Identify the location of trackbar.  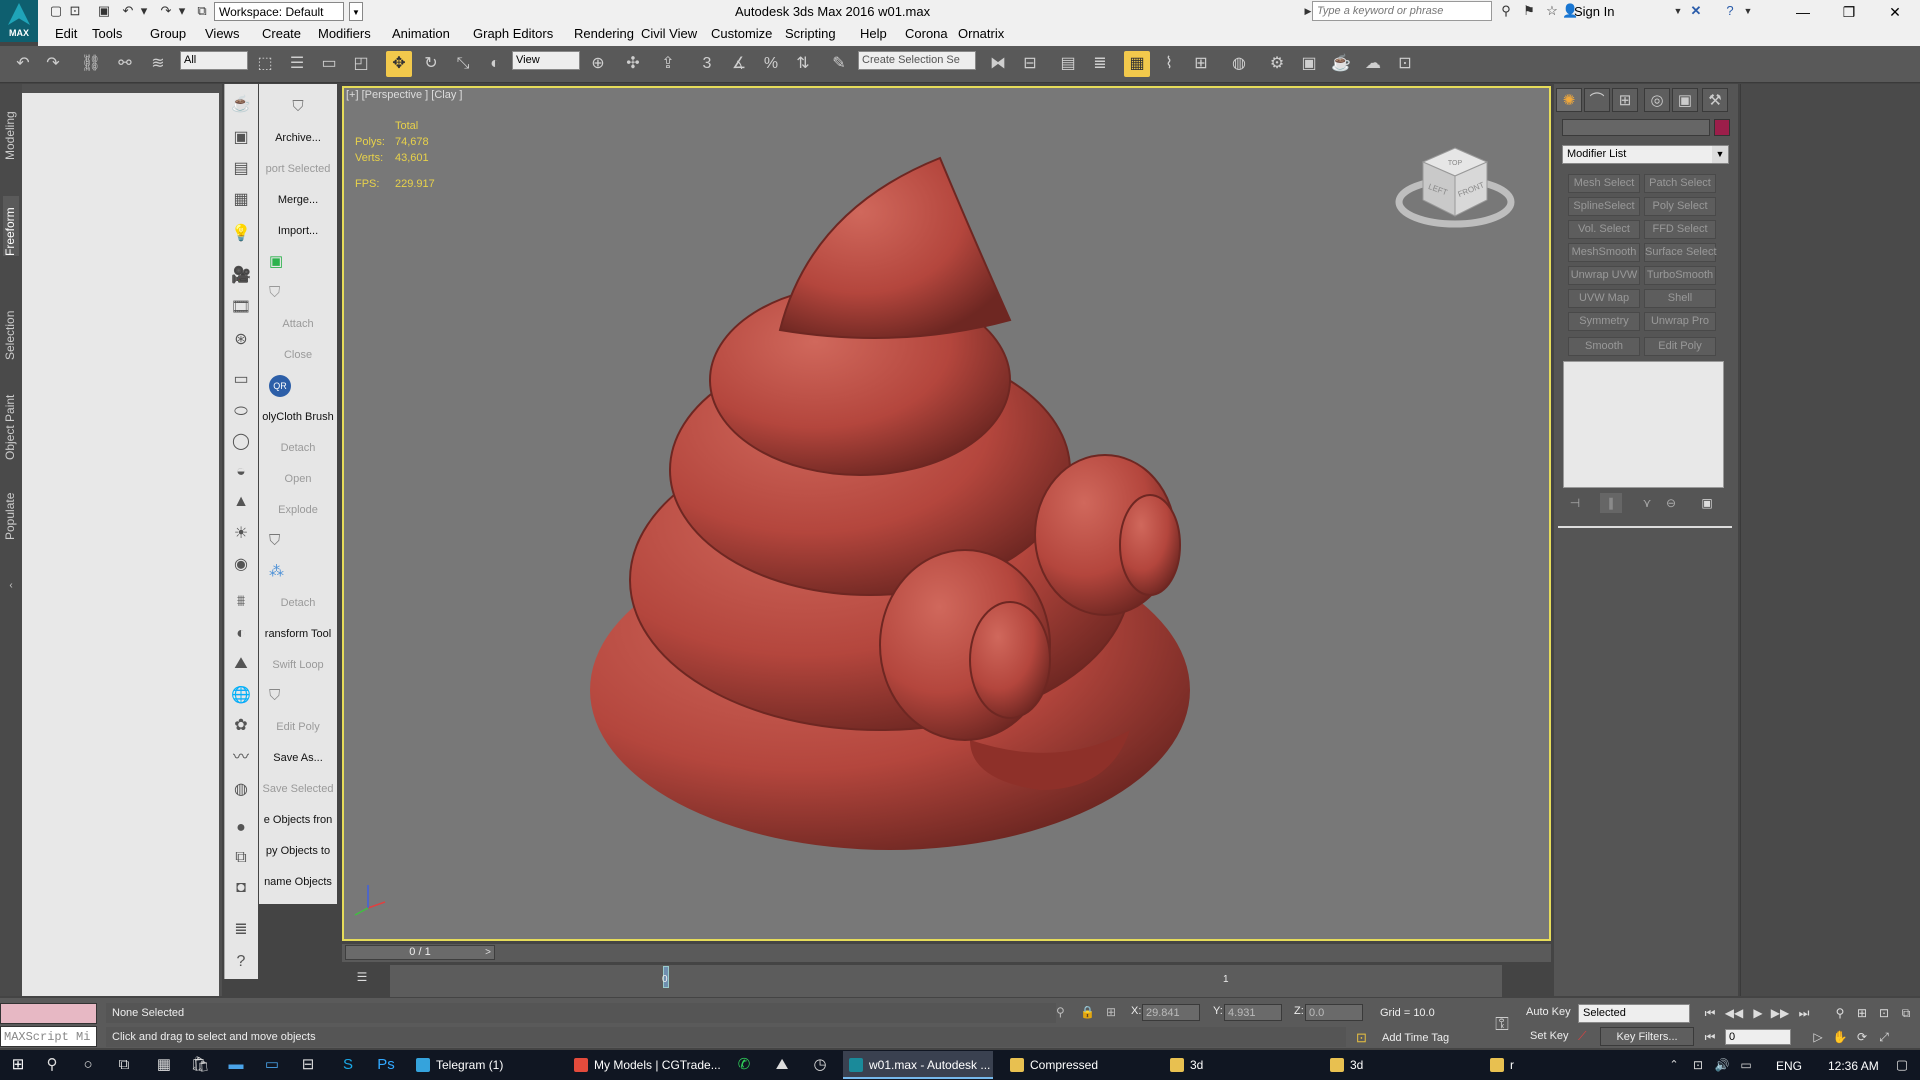
(946, 981).